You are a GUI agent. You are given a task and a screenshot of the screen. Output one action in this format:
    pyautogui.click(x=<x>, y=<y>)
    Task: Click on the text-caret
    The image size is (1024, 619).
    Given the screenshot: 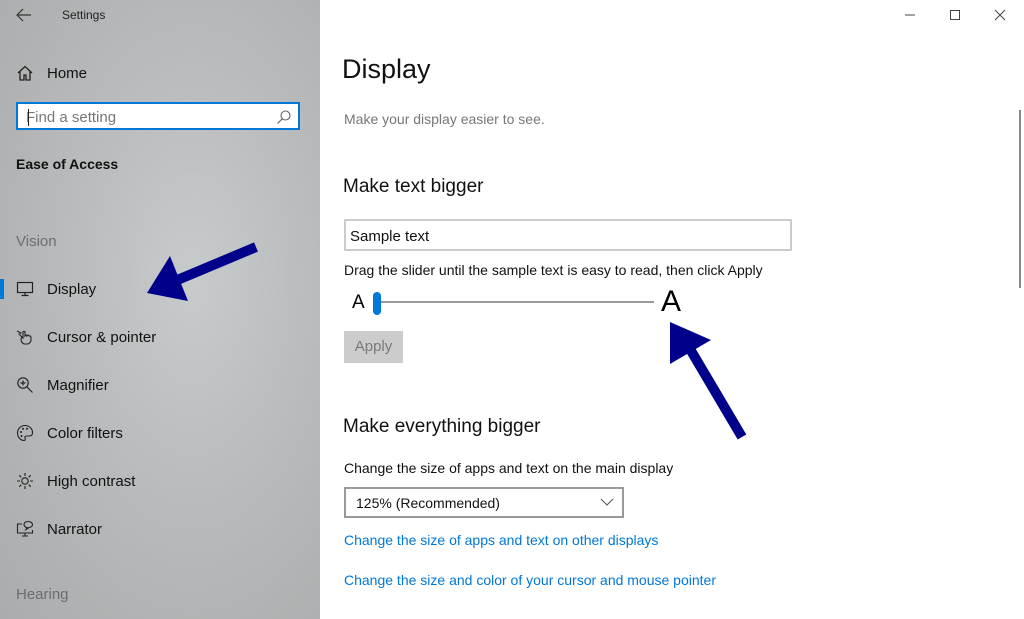 What is the action you would take?
    pyautogui.click(x=28, y=117)
    